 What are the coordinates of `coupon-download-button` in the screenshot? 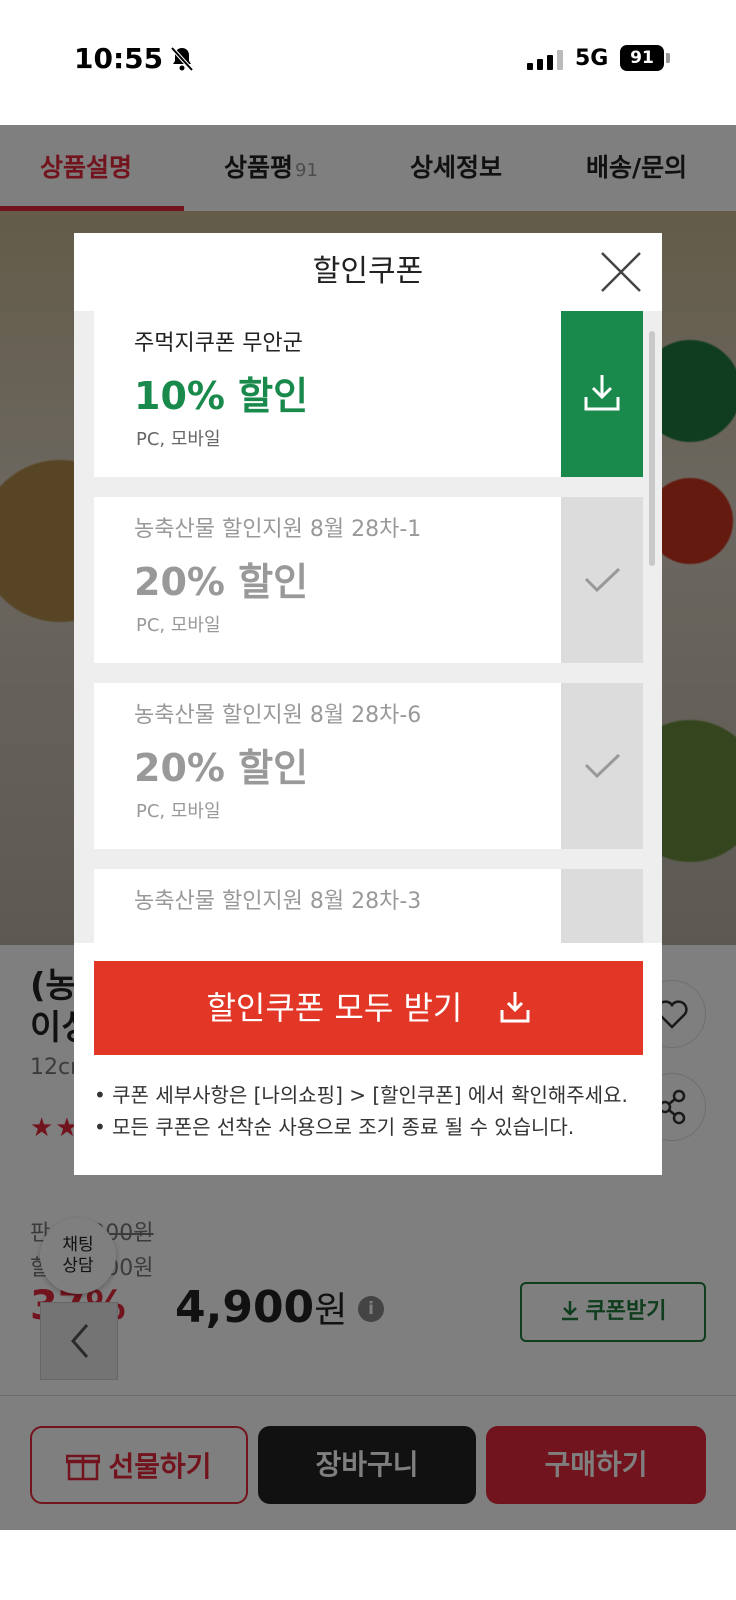 It's located at (602, 394).